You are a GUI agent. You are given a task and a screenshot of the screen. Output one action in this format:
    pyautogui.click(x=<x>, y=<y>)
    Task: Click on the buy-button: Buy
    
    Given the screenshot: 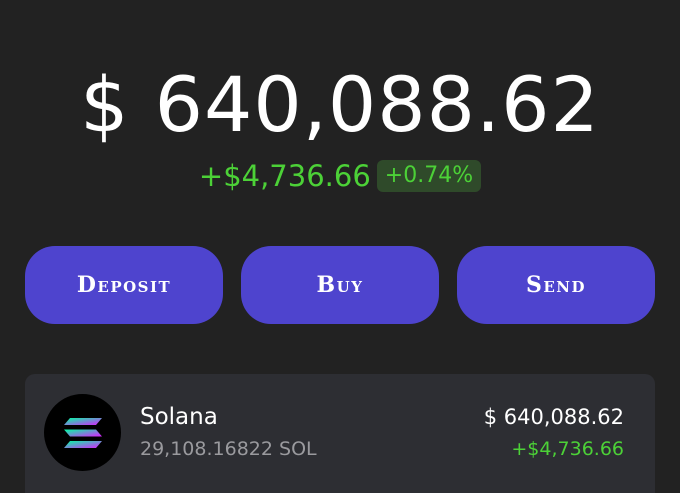 What is the action you would take?
    pyautogui.click(x=340, y=285)
    